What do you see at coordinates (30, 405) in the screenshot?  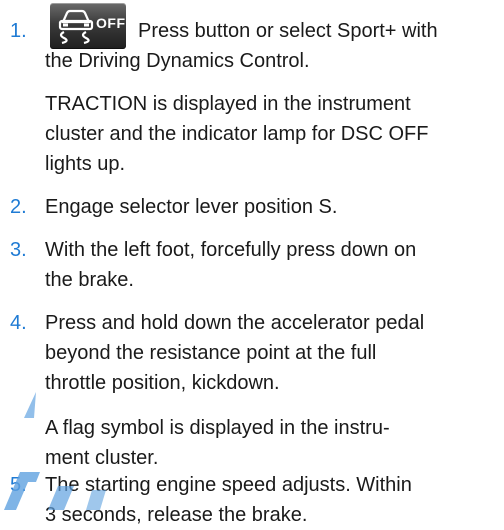 I see `watermark-fragment` at bounding box center [30, 405].